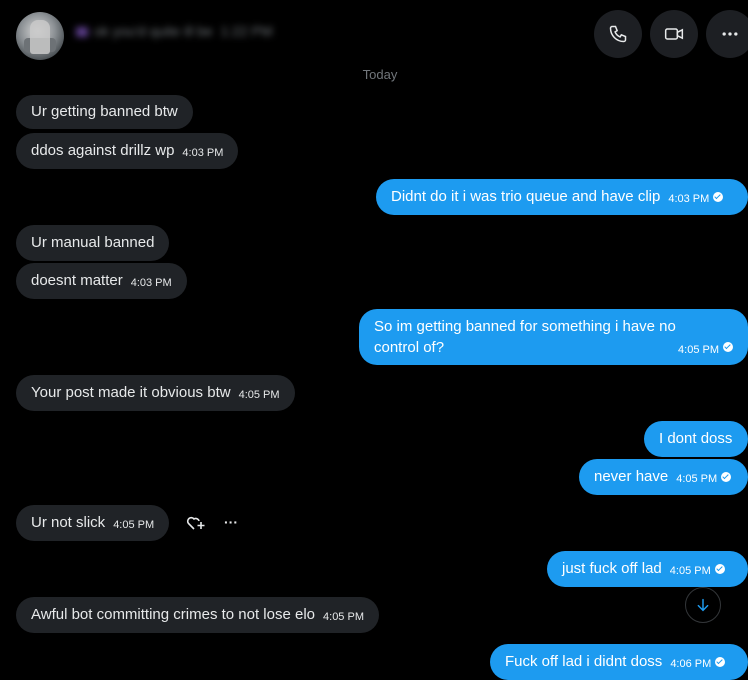 Image resolution: width=748 pixels, height=680 pixels. What do you see at coordinates (101, 281) in the screenshot?
I see `message-incoming: doesnt matter 4:03 PM` at bounding box center [101, 281].